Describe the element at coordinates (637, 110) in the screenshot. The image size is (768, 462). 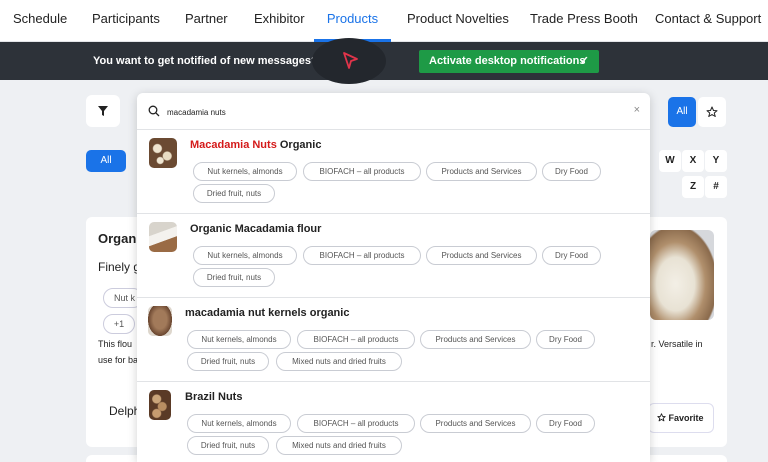
I see `clear-search-icon: ×` at that location.